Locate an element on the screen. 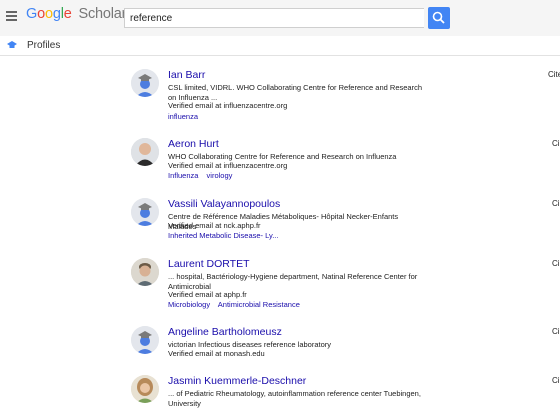  profile-interests: Influenza virology is located at coordinates (203, 175).